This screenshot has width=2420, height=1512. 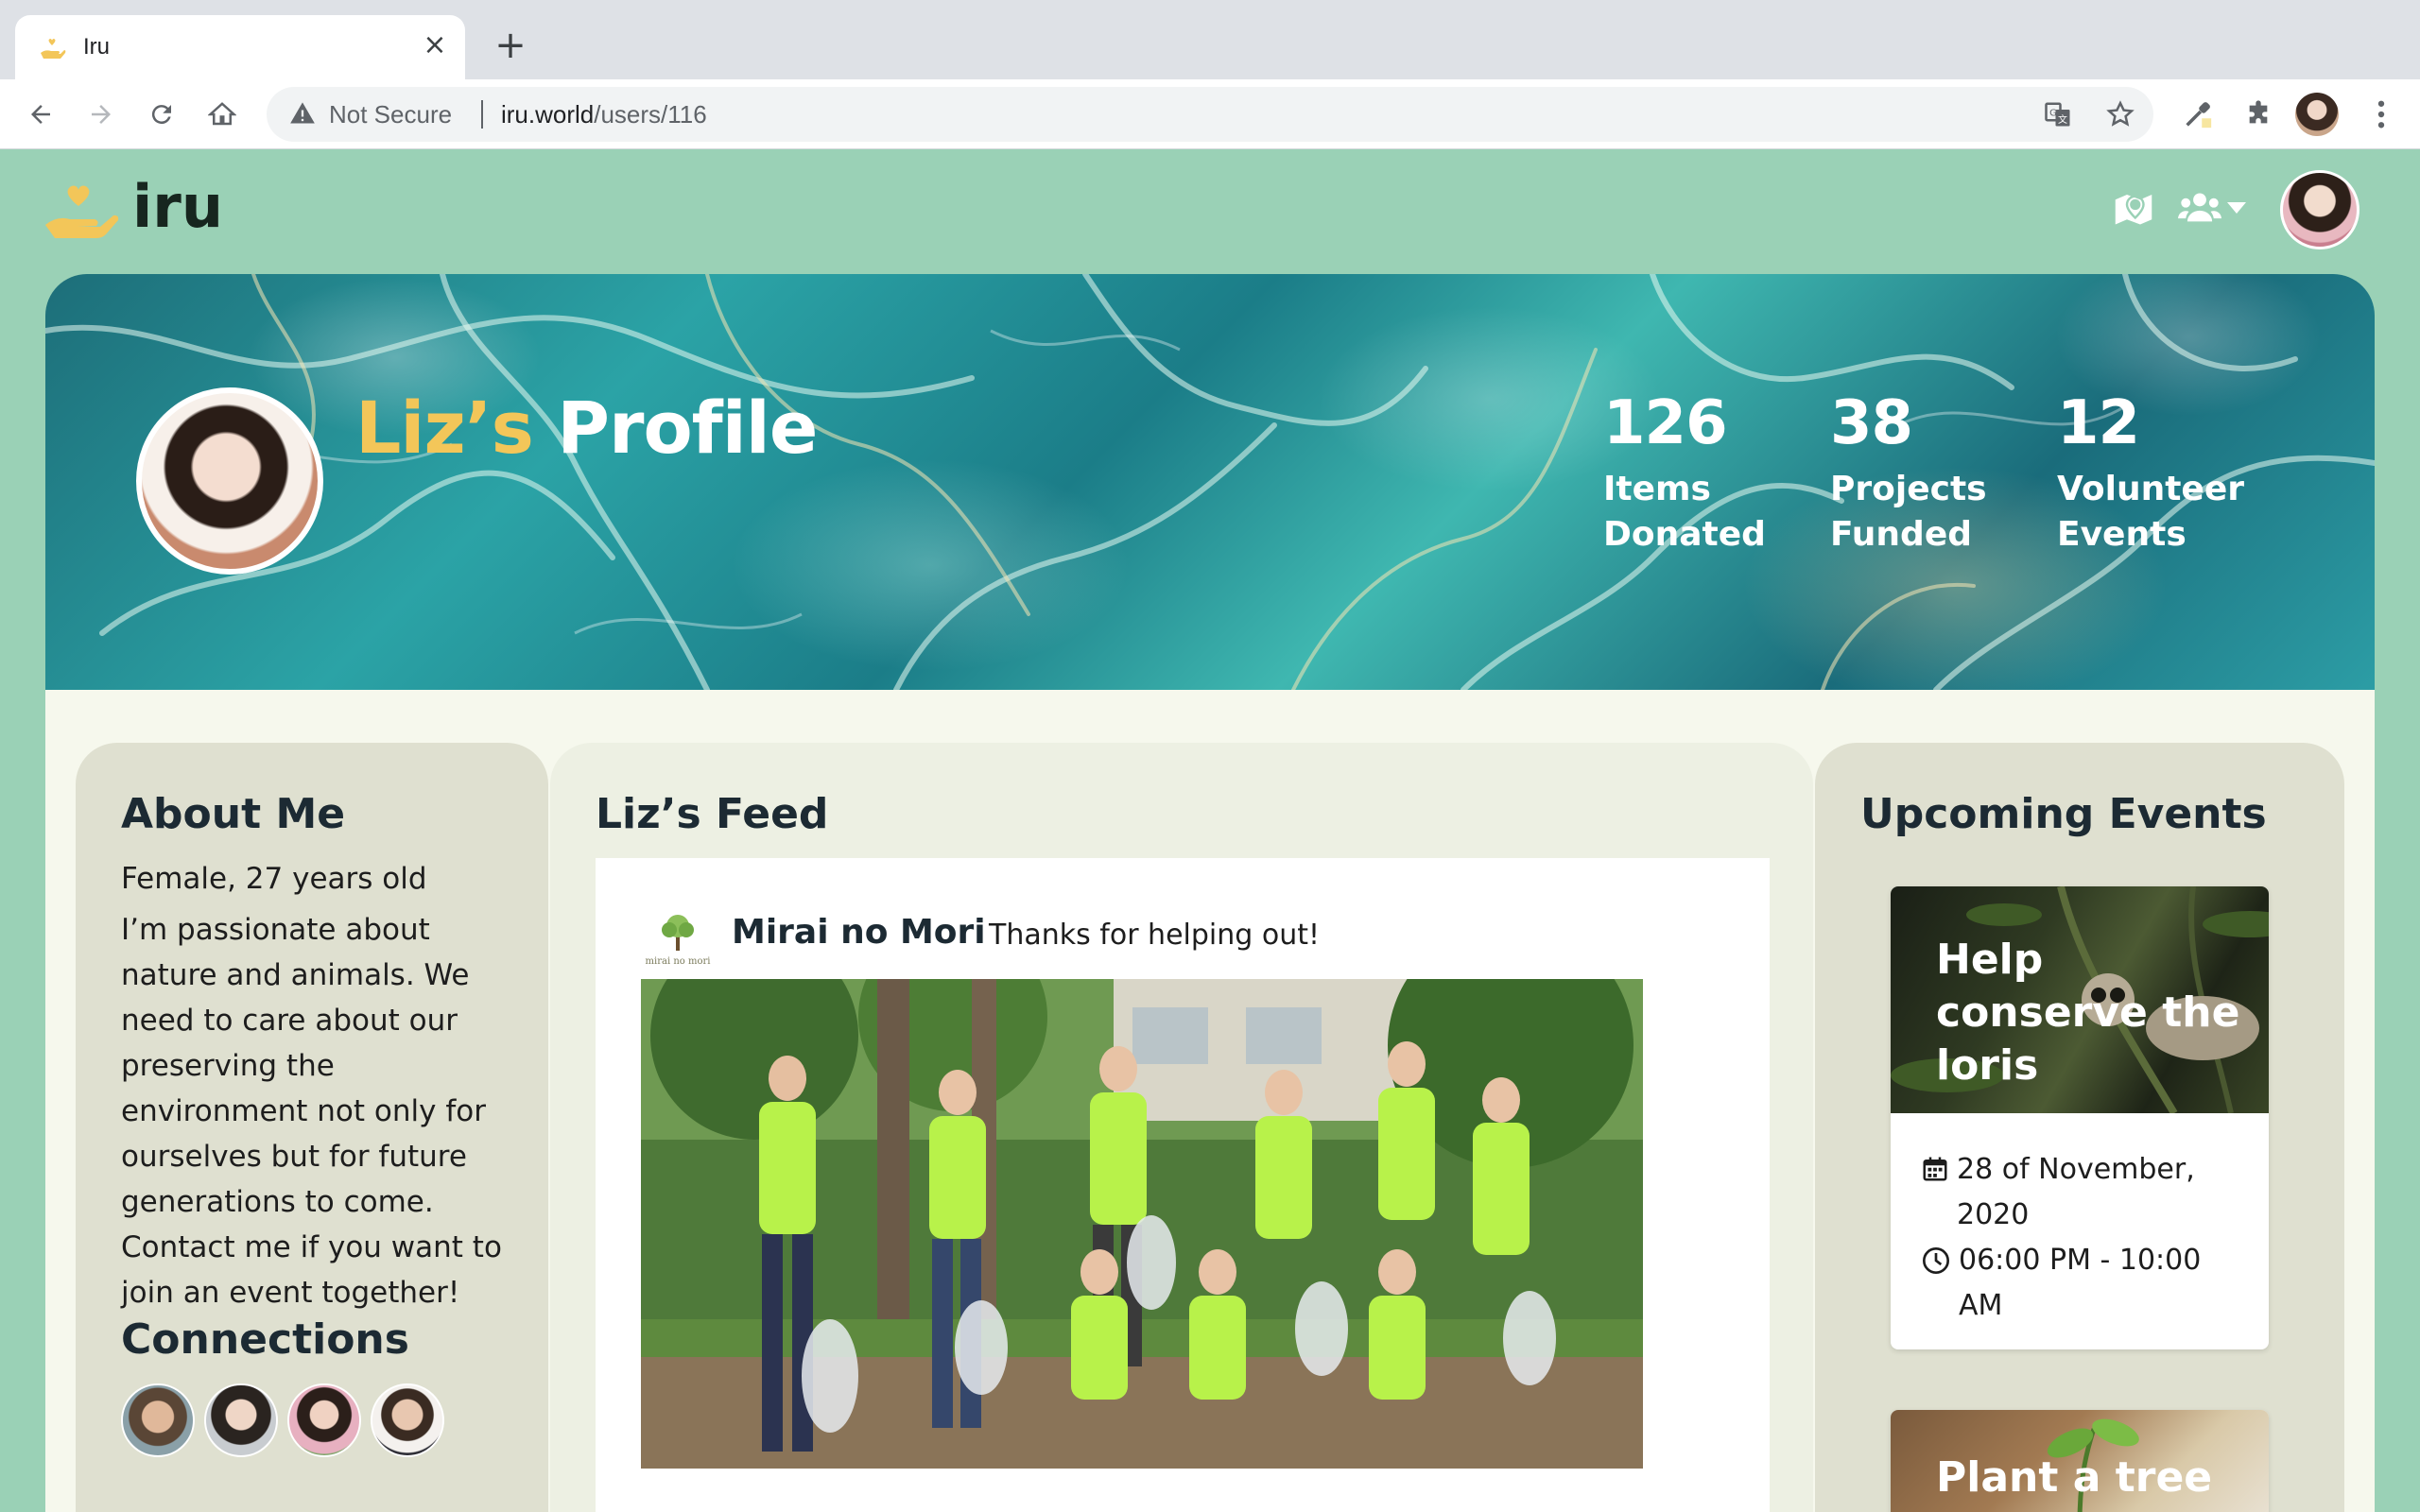 I want to click on extensions-puzzle-icon, so click(x=2258, y=114).